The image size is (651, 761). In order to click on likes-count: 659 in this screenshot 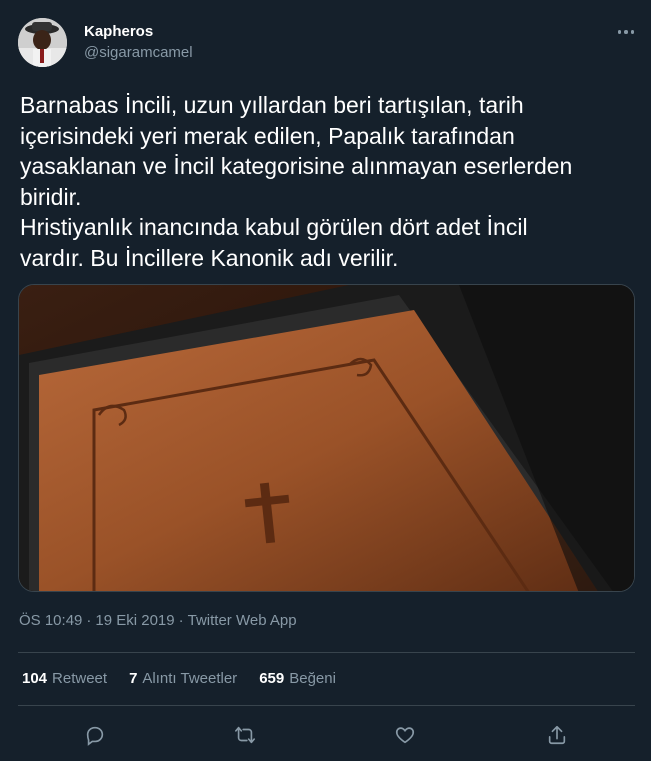, I will do `click(272, 678)`.